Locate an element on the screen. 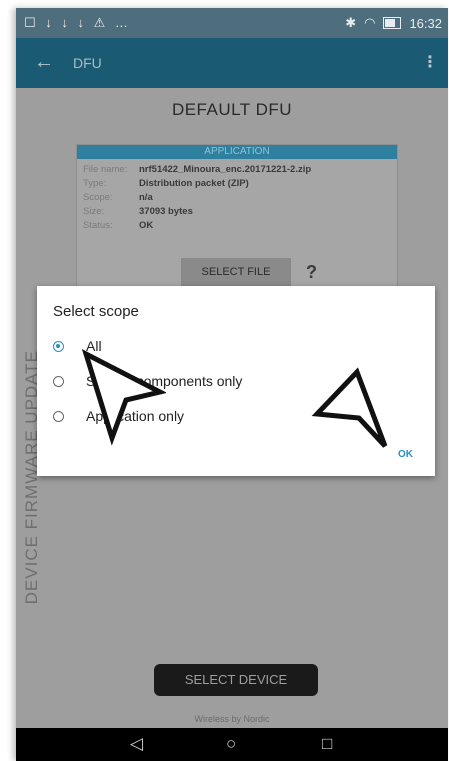  nav-bar: ◁ ○ □ is located at coordinates (232, 744).